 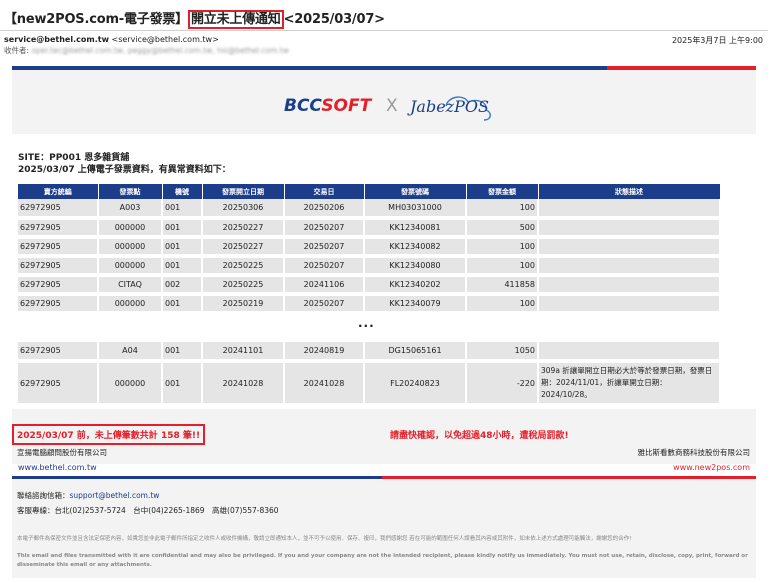 What do you see at coordinates (57, 467) in the screenshot?
I see `bethel-website-link: www.bethel.com.tw` at bounding box center [57, 467].